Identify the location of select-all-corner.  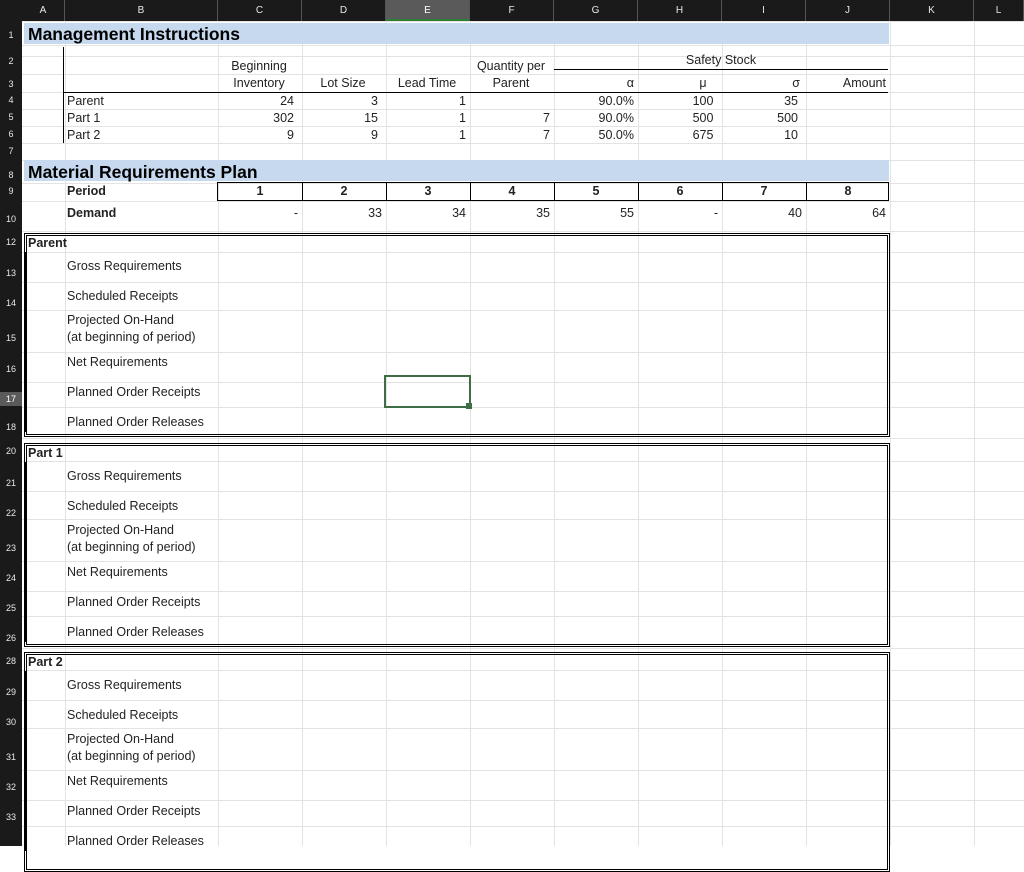
(11, 10).